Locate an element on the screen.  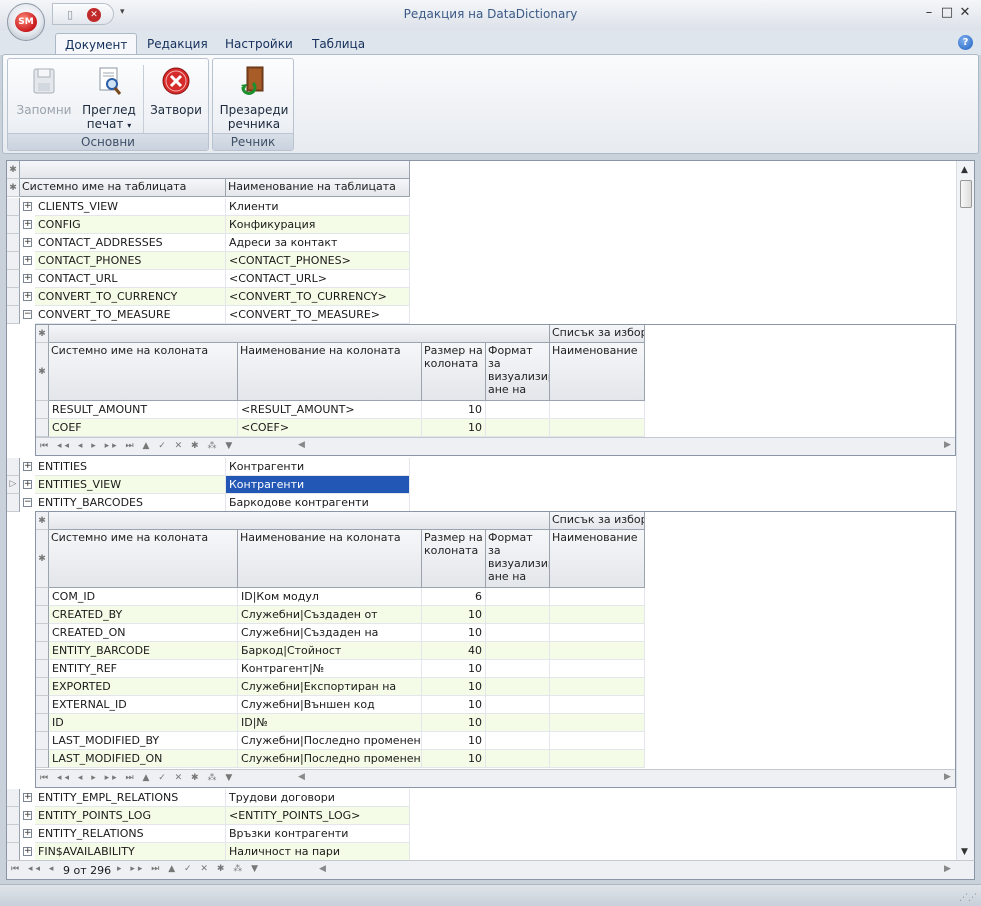
cell-column-name: Служебни|Експортиран на is located at coordinates (330, 687).